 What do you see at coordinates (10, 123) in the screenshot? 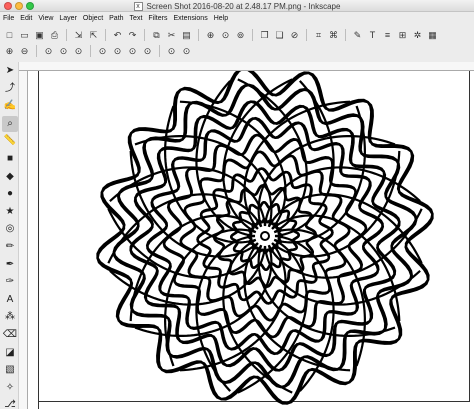
I see `zoom-tool-icon: ⌕` at bounding box center [10, 123].